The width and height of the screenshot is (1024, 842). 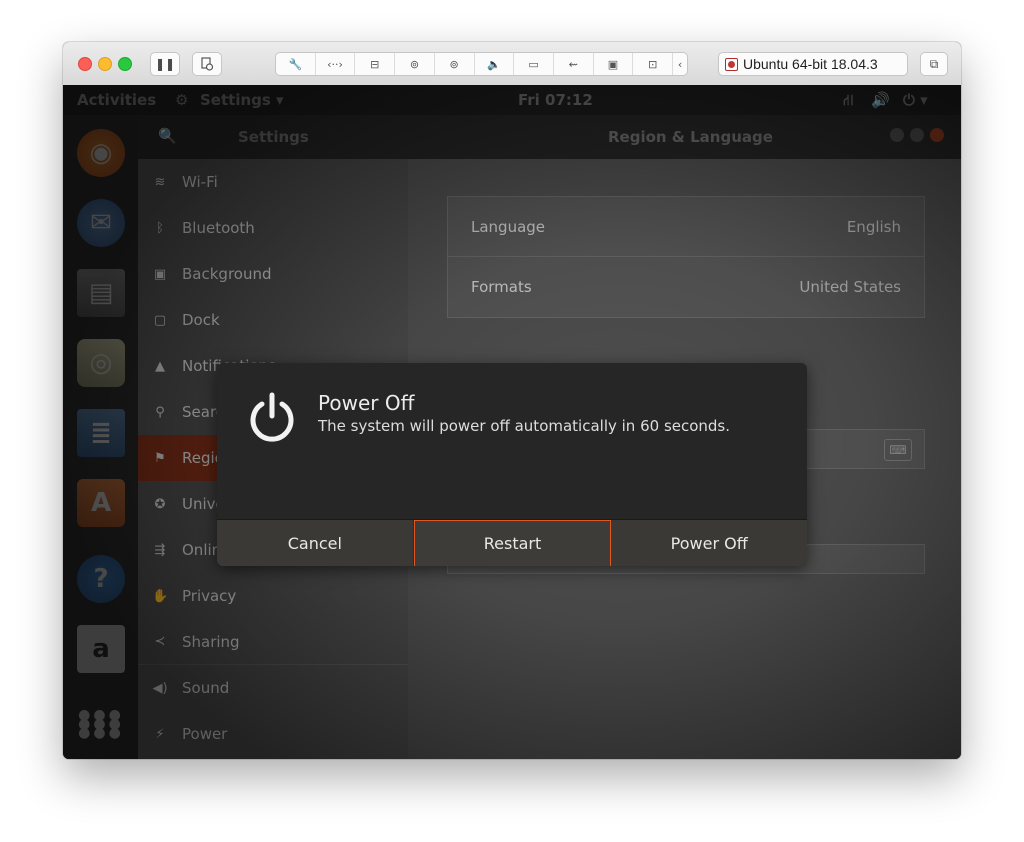 What do you see at coordinates (105, 64) in the screenshot?
I see `minimize-window-button` at bounding box center [105, 64].